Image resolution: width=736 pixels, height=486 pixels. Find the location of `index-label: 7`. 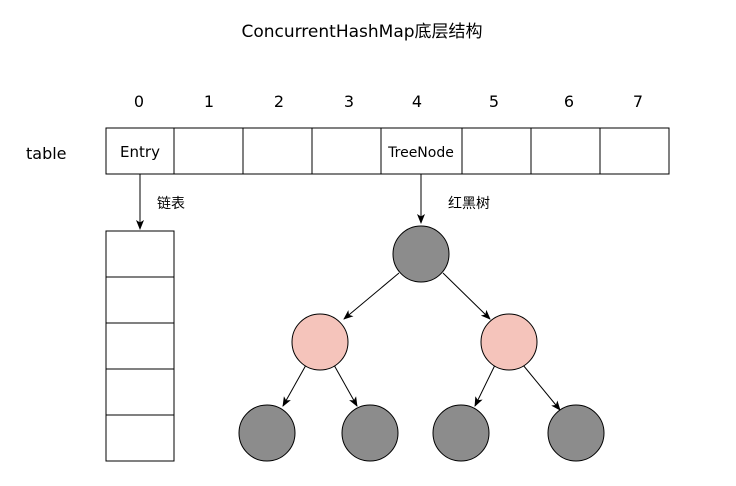

index-label: 7 is located at coordinates (638, 101).